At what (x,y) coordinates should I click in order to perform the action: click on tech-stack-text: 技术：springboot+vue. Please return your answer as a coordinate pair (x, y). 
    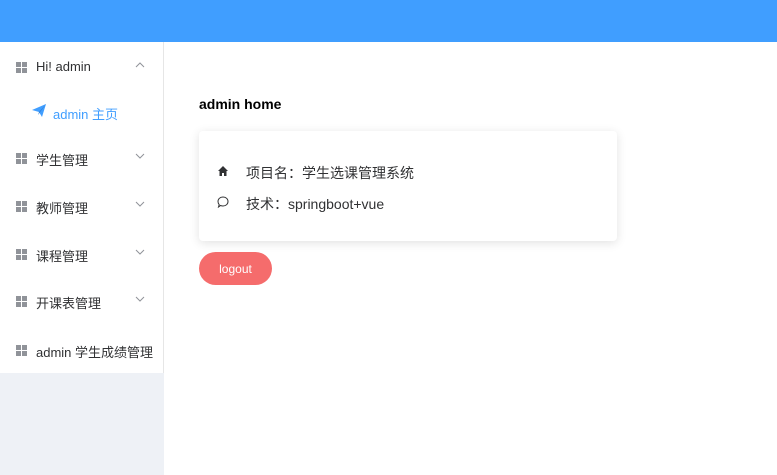
    Looking at the image, I should click on (315, 204).